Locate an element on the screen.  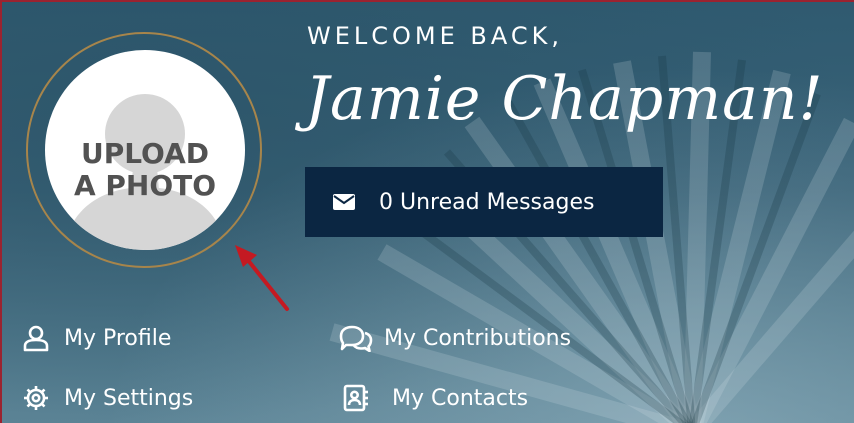
nav-my-contributions: My Contributions is located at coordinates (454, 338).